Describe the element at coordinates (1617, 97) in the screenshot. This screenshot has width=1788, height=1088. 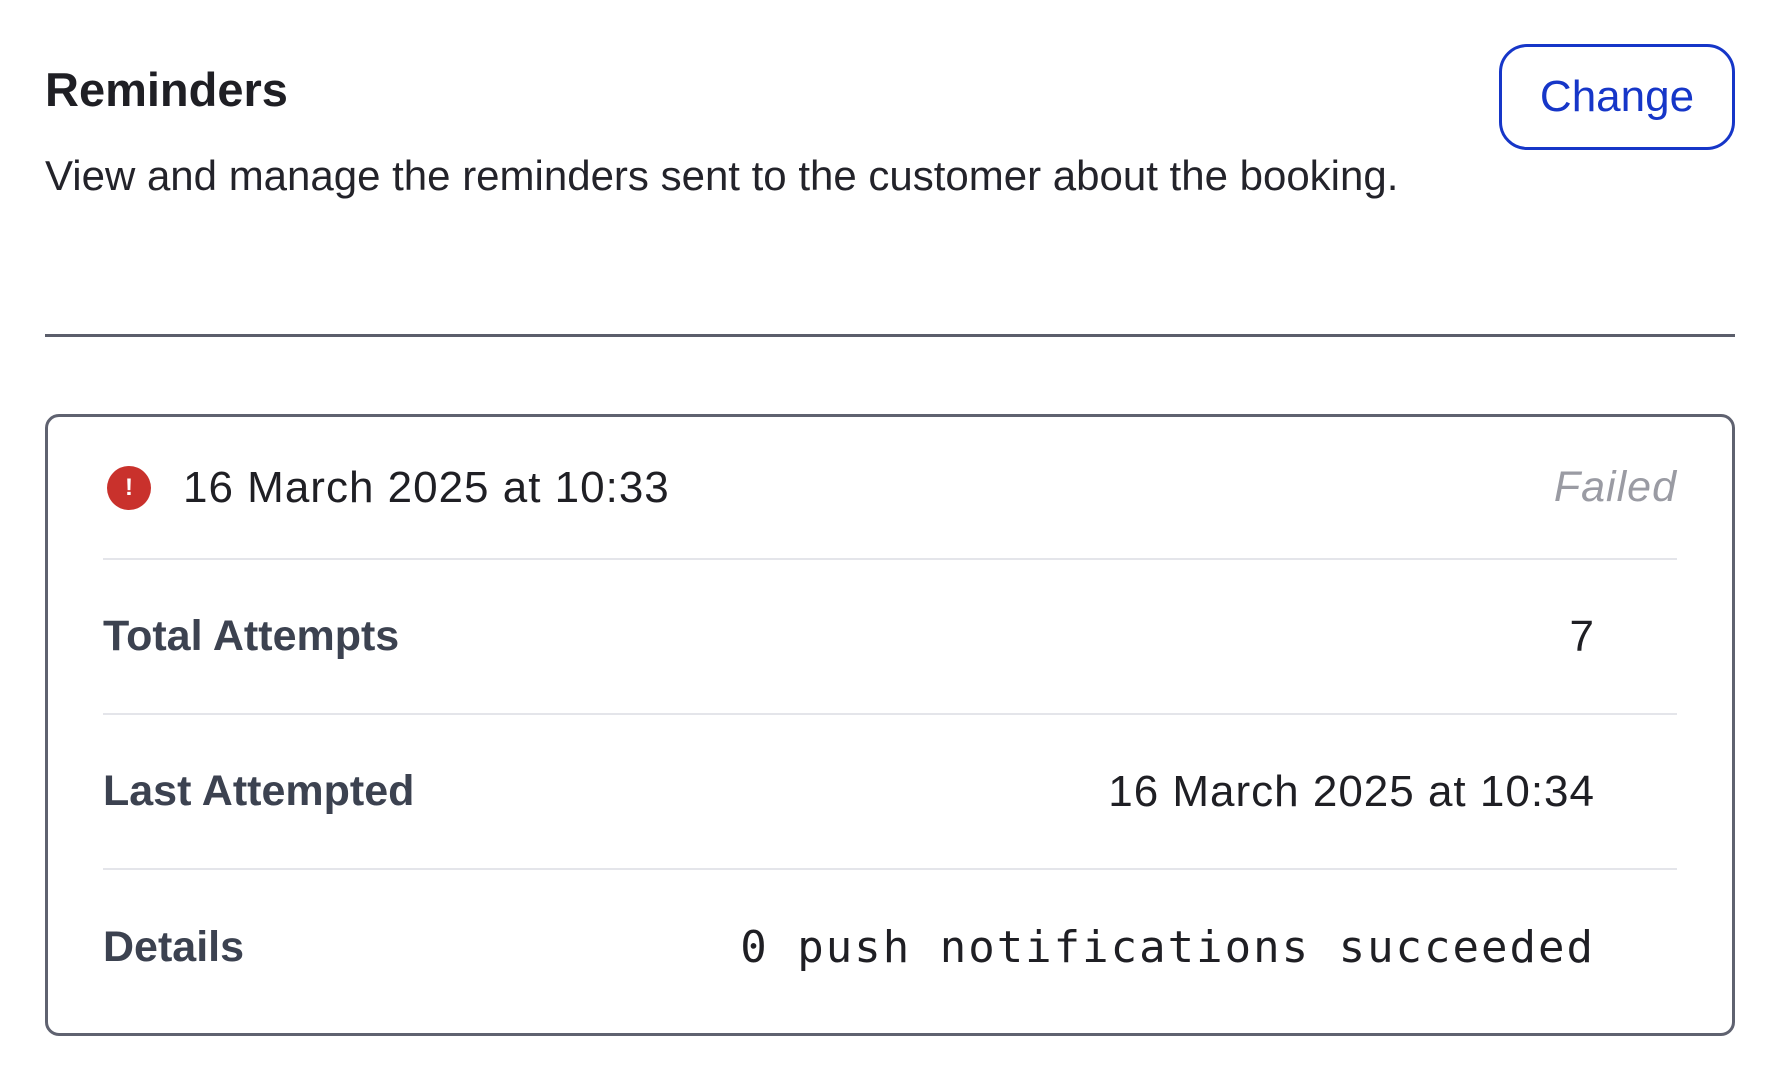
I see `change-button: Change` at that location.